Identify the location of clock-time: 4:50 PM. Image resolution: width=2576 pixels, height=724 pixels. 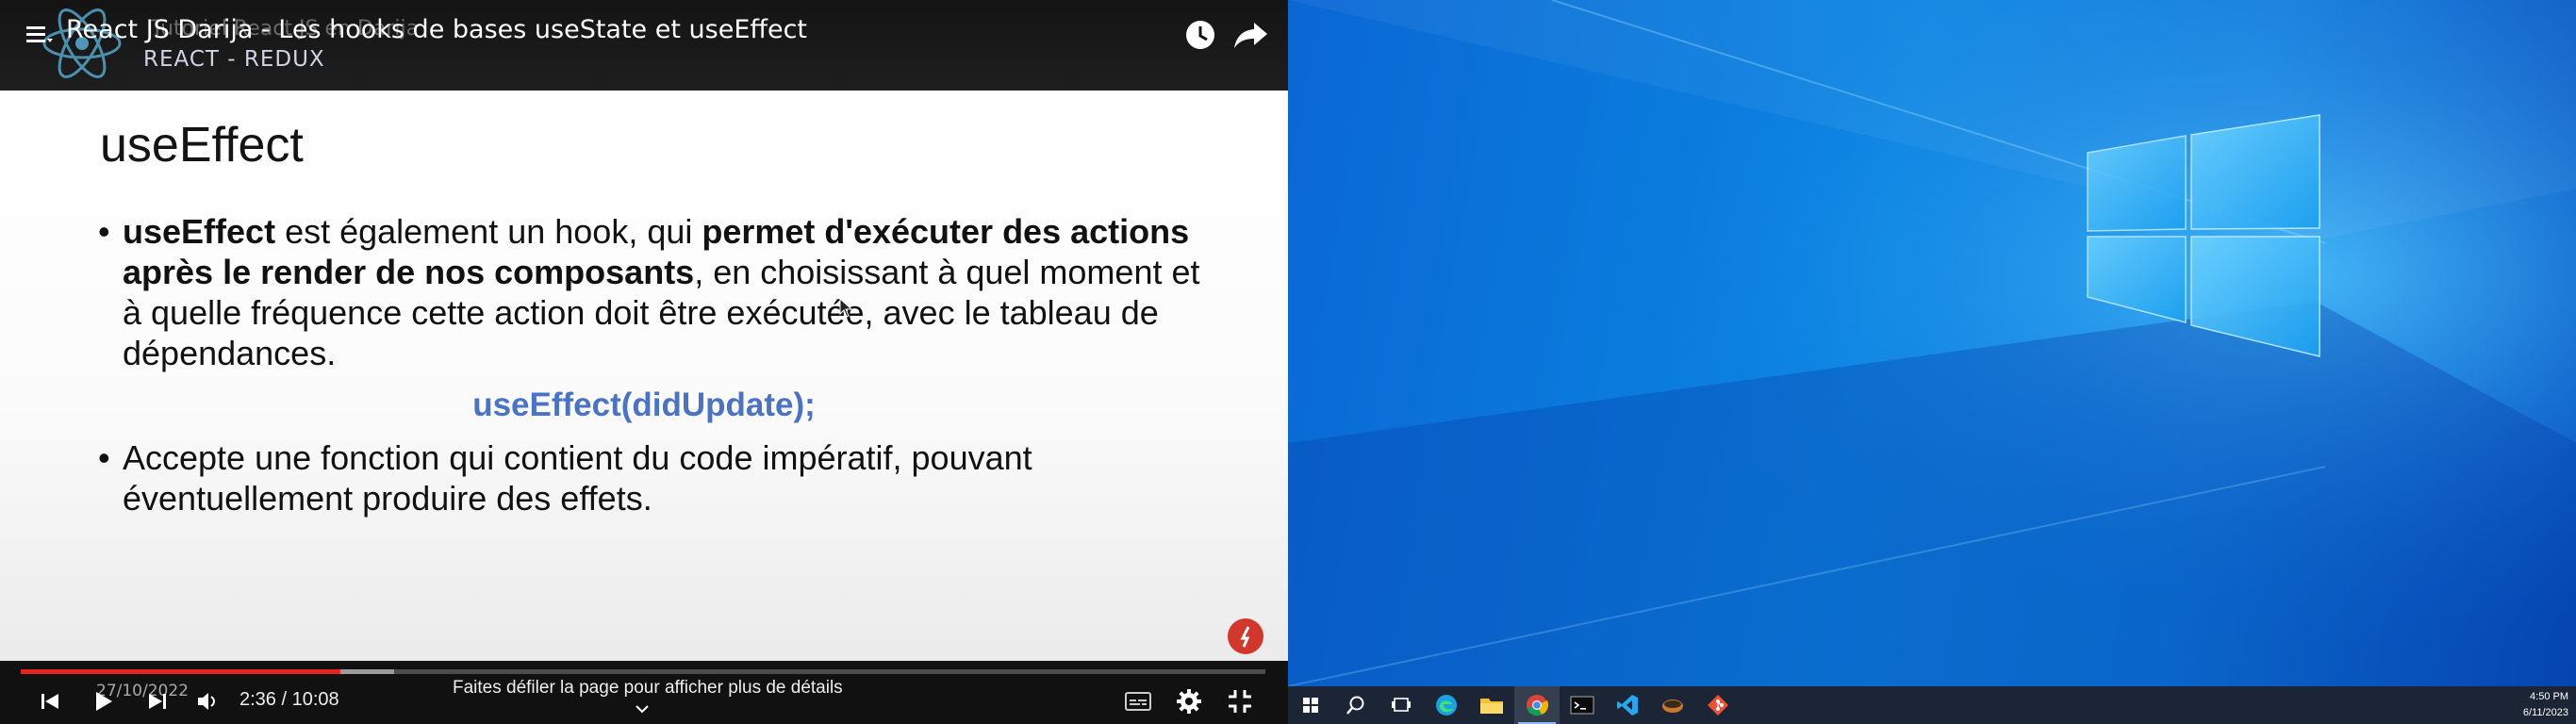
(2549, 696).